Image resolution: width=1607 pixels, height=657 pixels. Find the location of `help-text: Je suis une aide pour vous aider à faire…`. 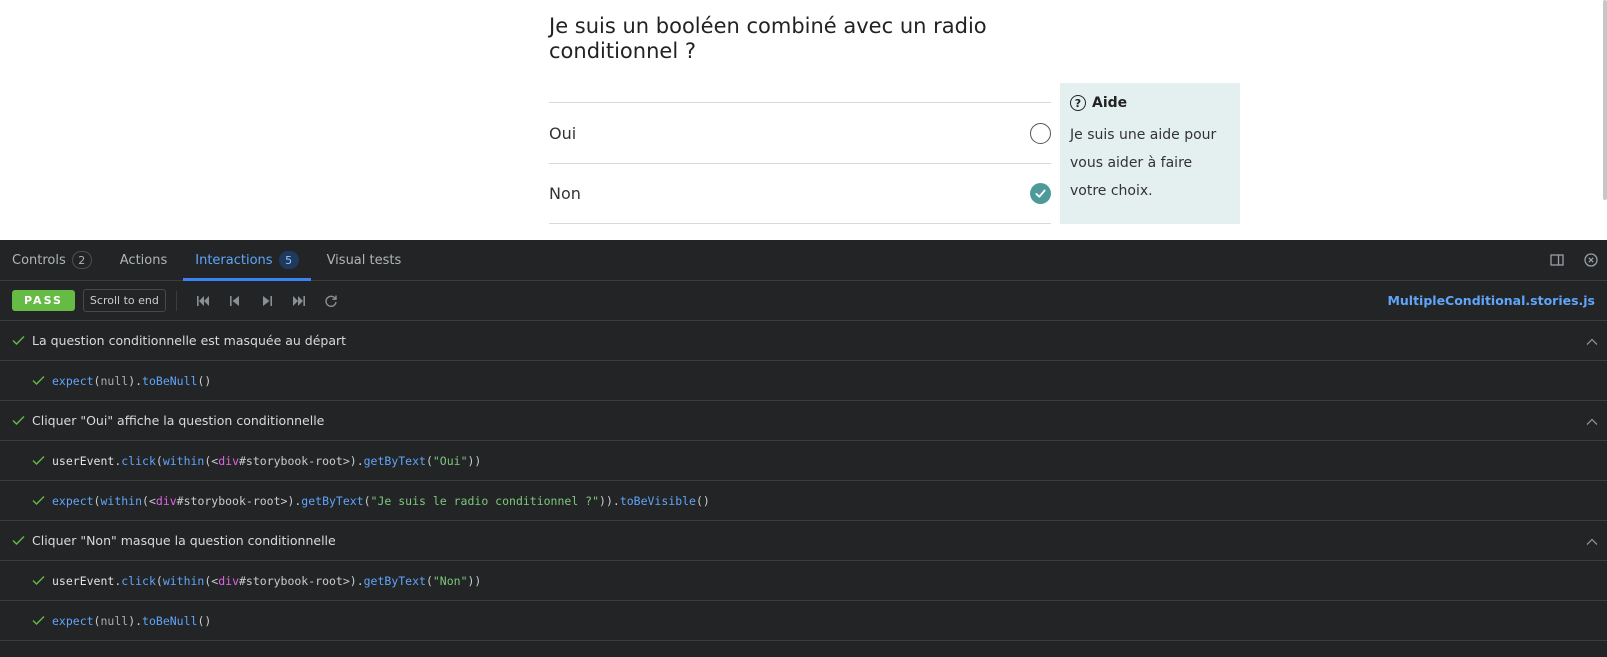

help-text: Je suis une aide pour vous aider à faire… is located at coordinates (1143, 163).